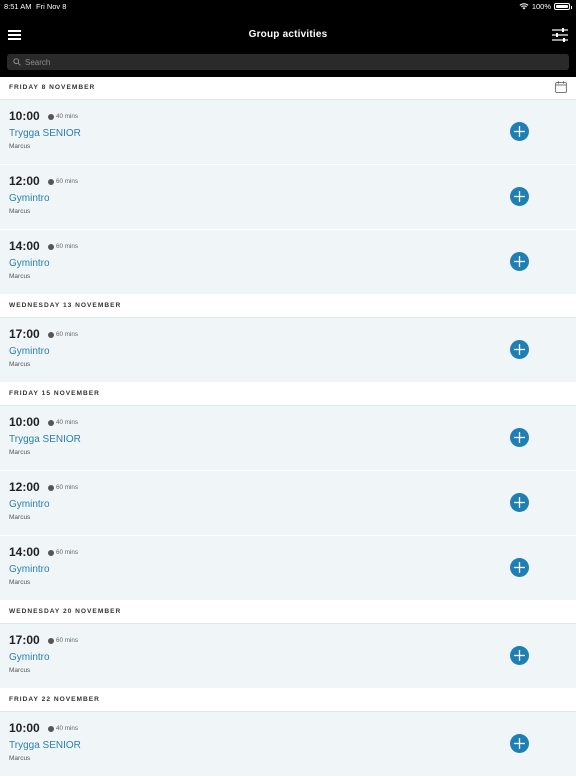 This screenshot has width=576, height=777. Describe the element at coordinates (288, 394) in the screenshot. I see `day-header: FRIDAY 15 NOVEMBER` at that location.